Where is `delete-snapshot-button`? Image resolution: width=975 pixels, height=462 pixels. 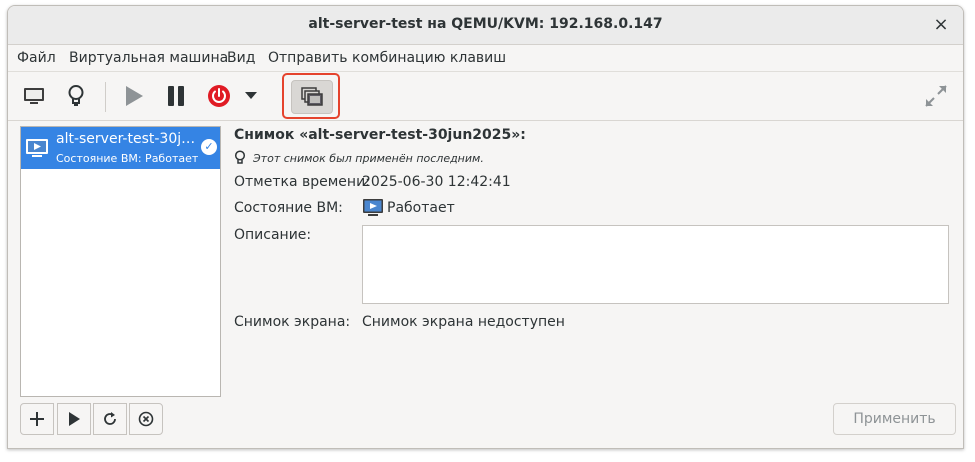 delete-snapshot-button is located at coordinates (146, 419).